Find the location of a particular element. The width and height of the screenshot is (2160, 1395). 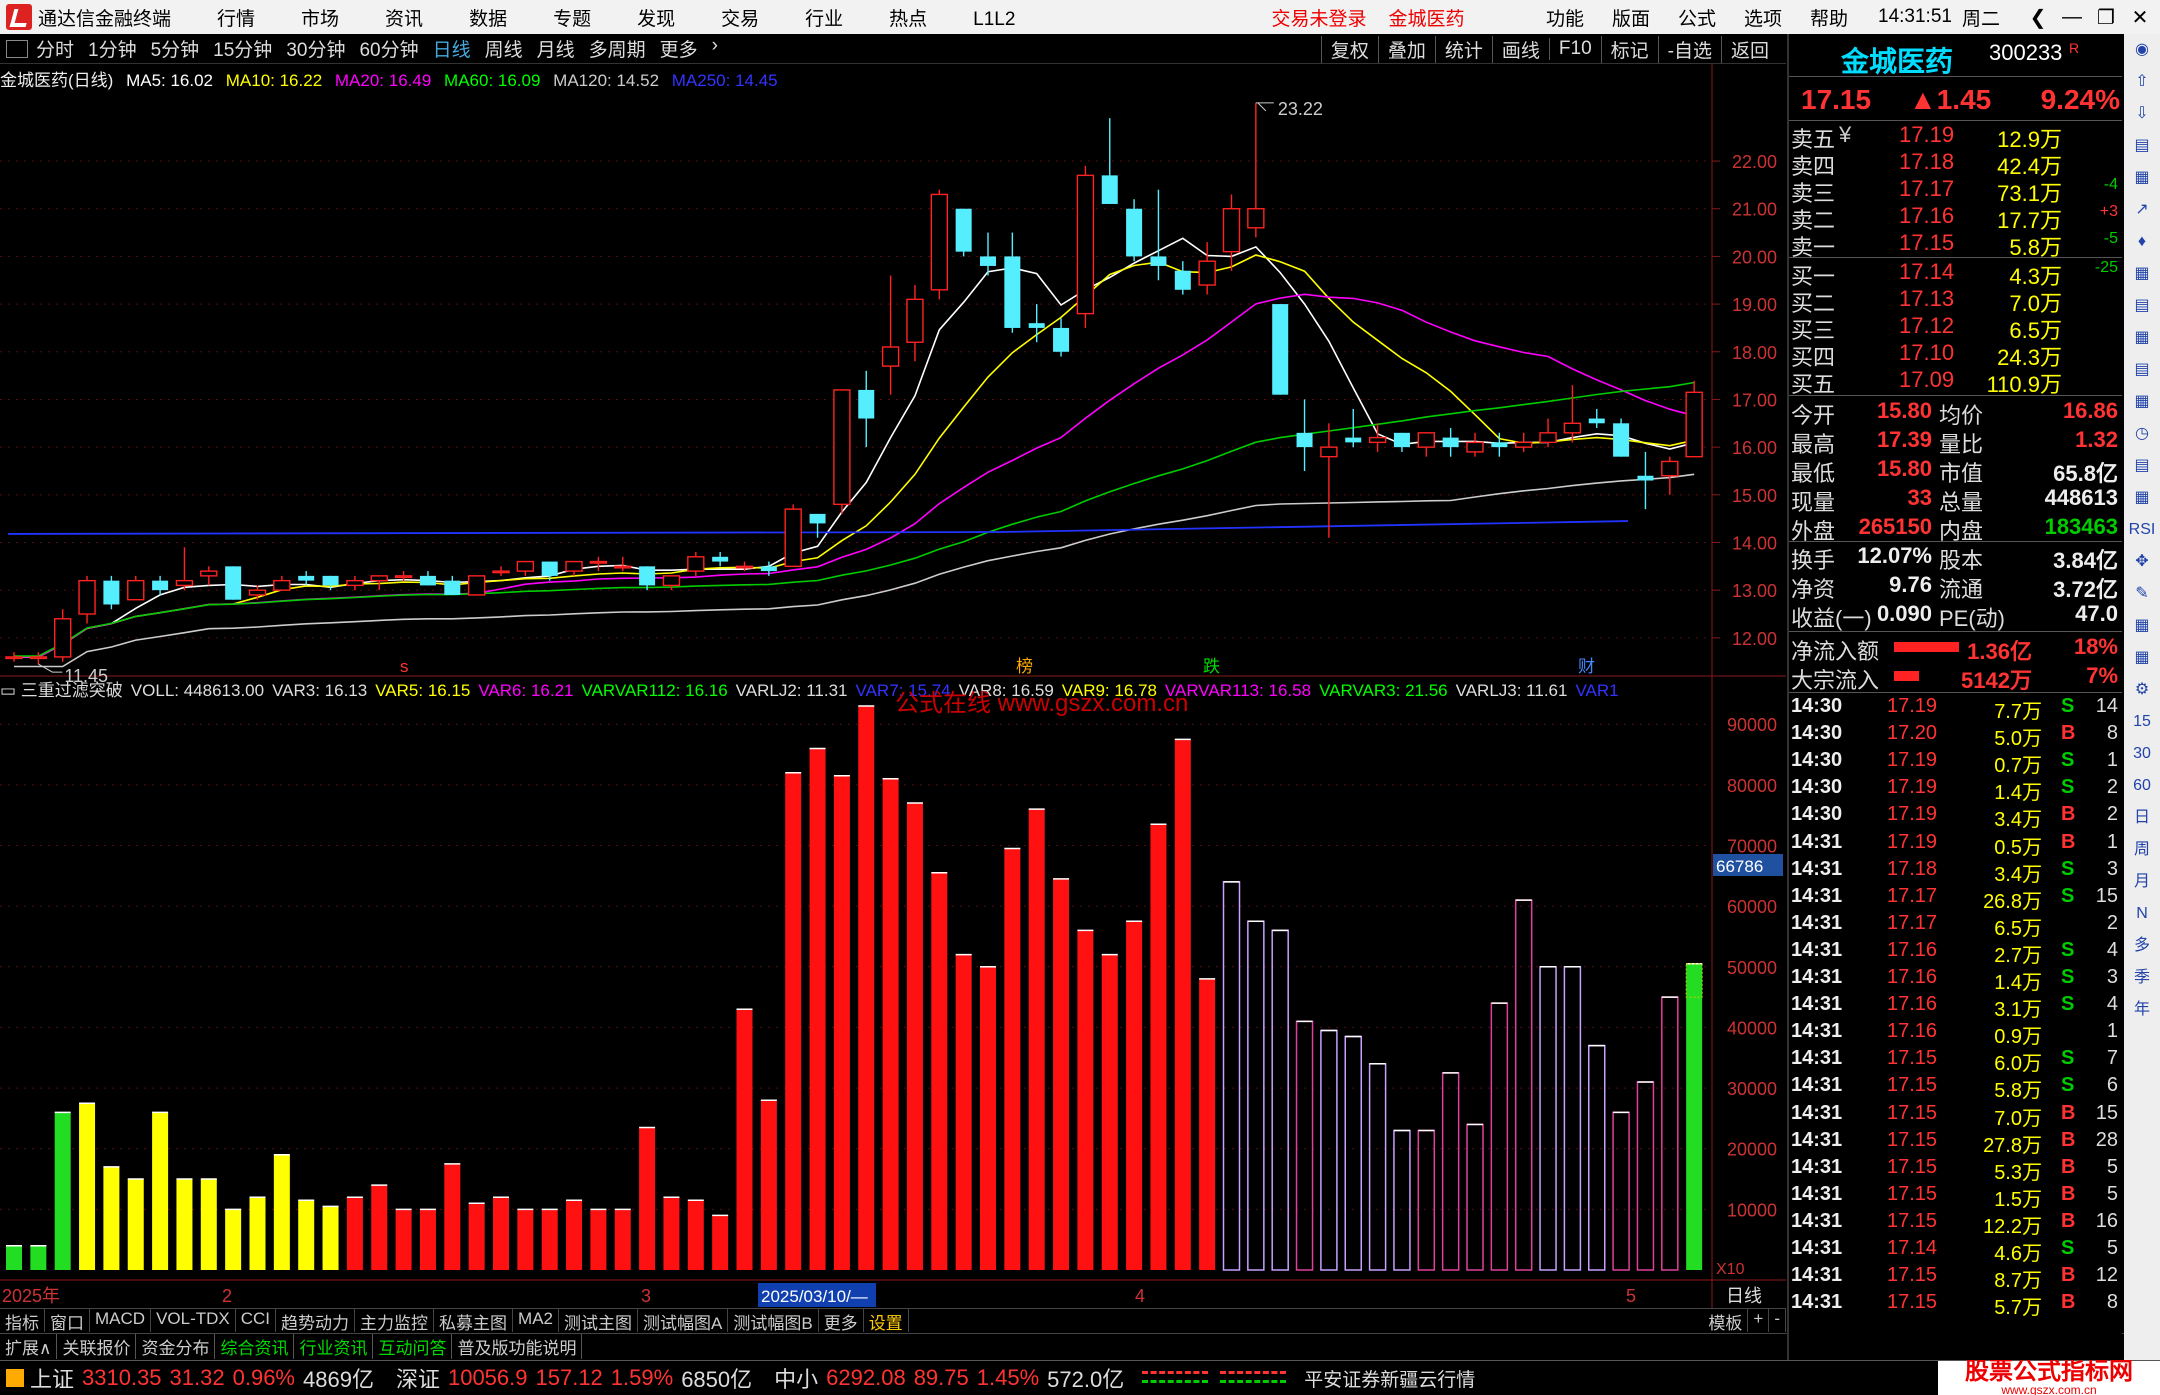

side-tool-icon: ↗ is located at coordinates (2142, 210).